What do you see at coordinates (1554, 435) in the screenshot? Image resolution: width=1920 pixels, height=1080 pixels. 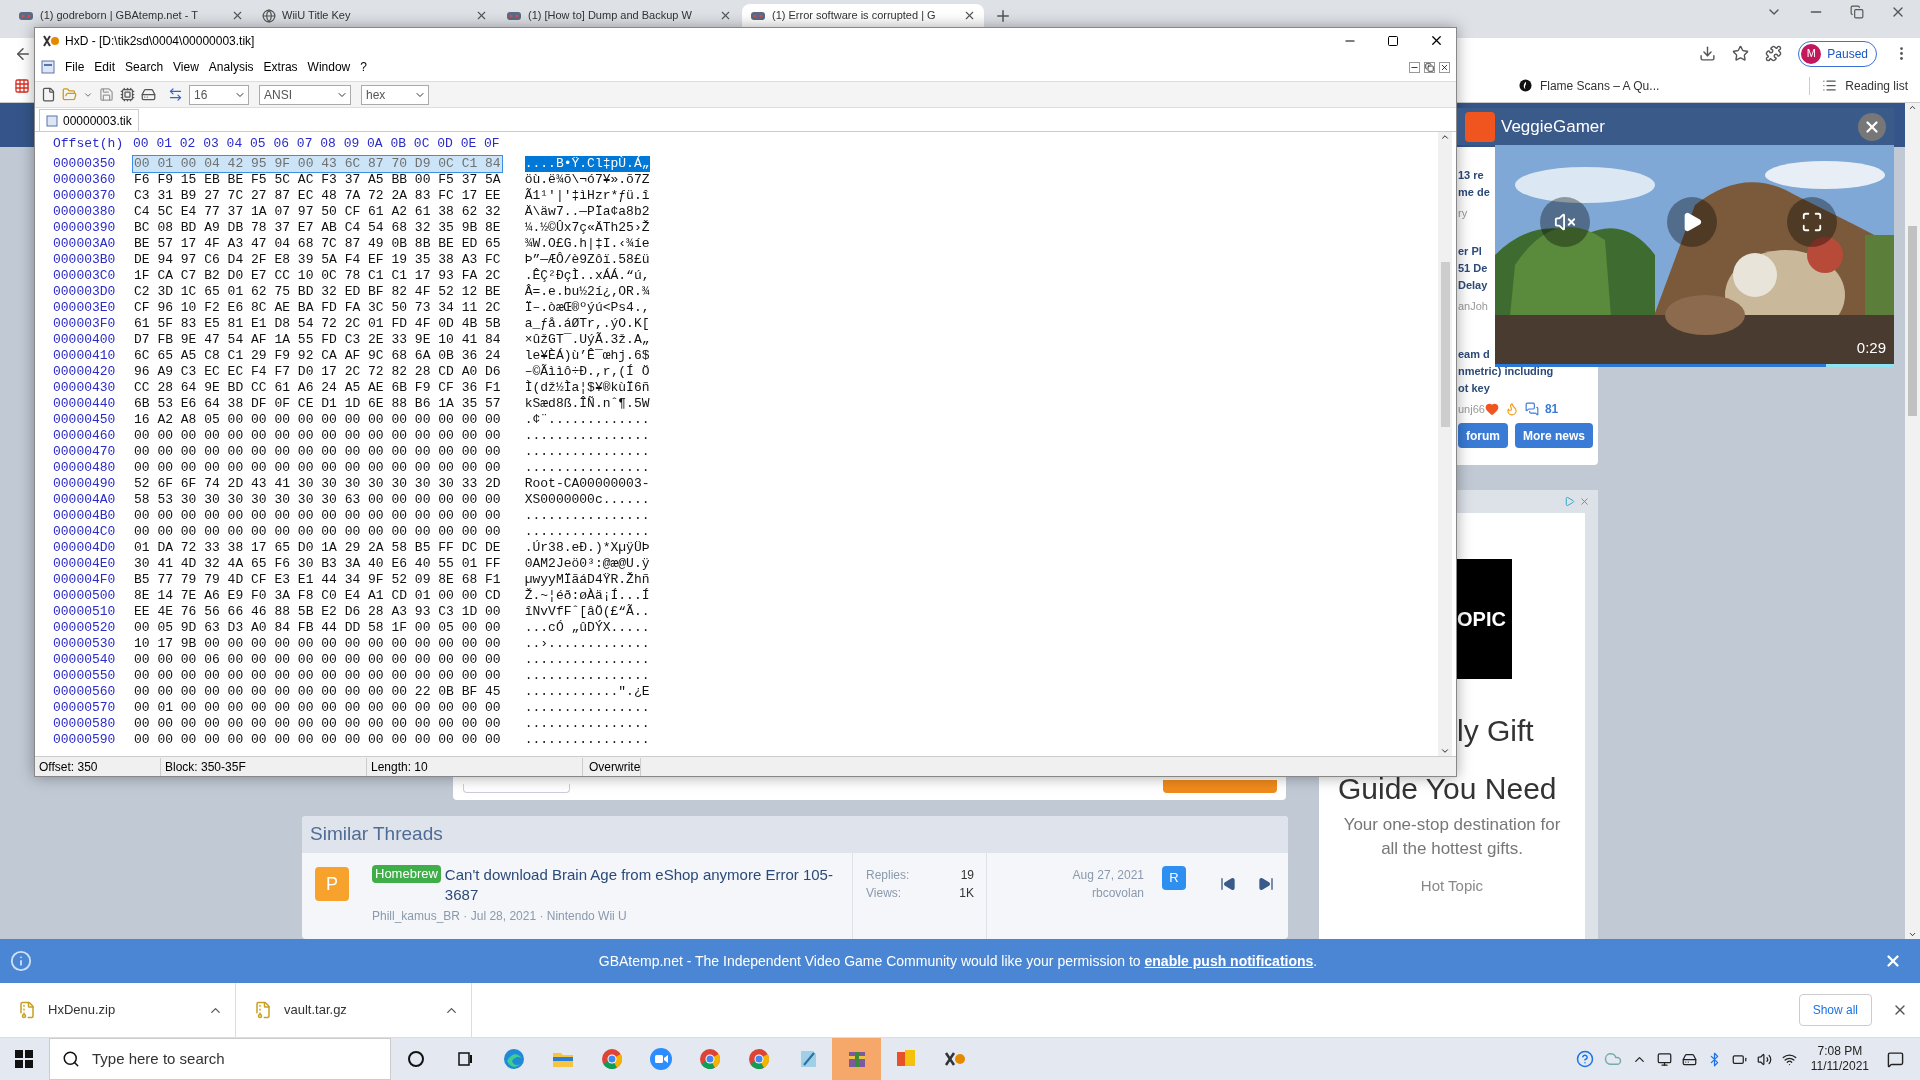 I see `news-button: More news` at bounding box center [1554, 435].